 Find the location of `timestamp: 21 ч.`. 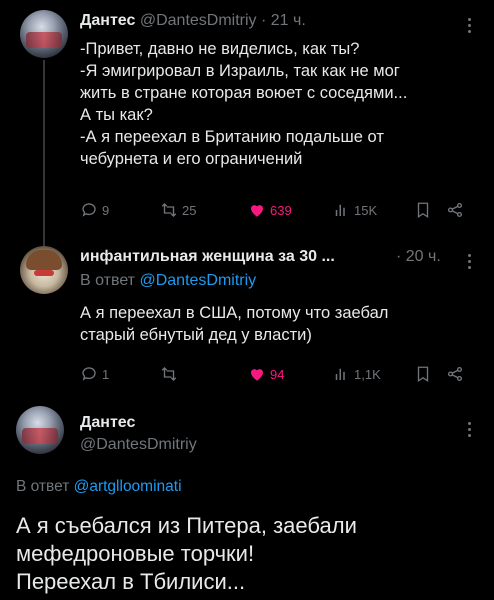

timestamp: 21 ч. is located at coordinates (288, 20).